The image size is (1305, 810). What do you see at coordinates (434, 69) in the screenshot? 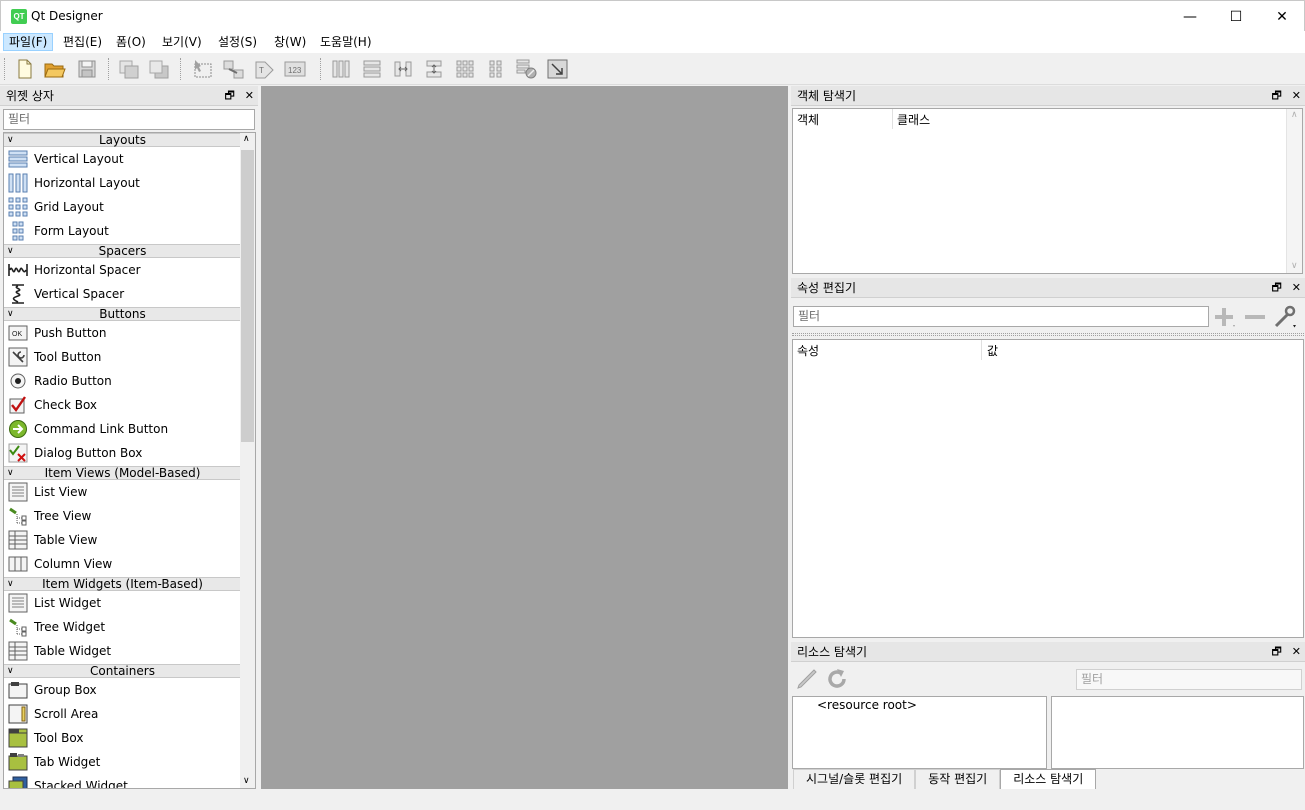
I see `lay-out-vertical-splitter-button` at bounding box center [434, 69].